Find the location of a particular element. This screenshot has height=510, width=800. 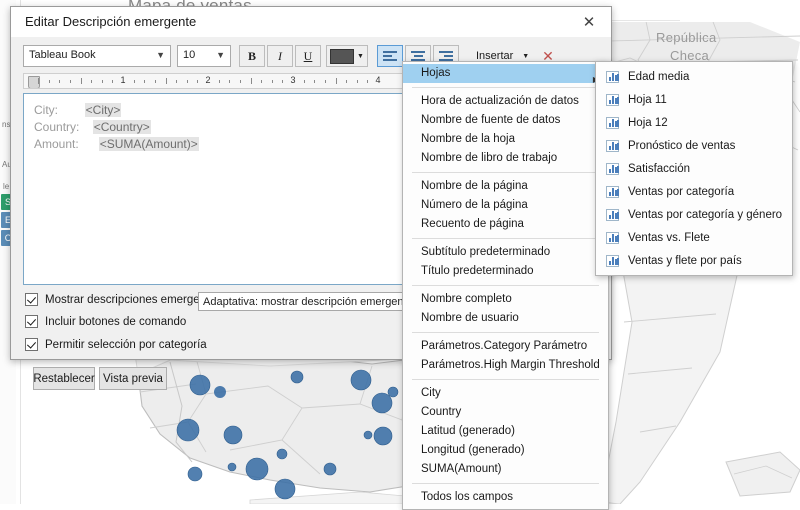

menu-item-label: Recuento de página is located at coordinates (472, 224).